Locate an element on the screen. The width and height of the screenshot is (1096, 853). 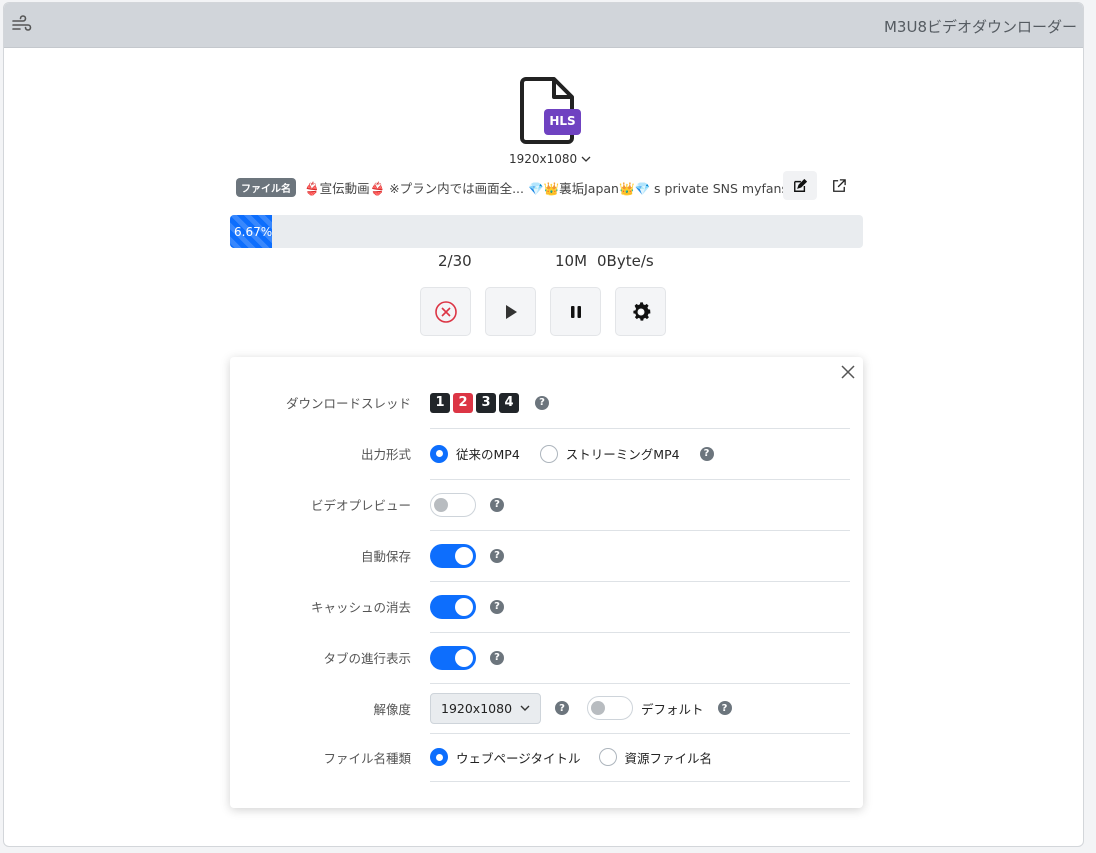
resolution-dropdown: 1920x1080 is located at coordinates (550, 159).